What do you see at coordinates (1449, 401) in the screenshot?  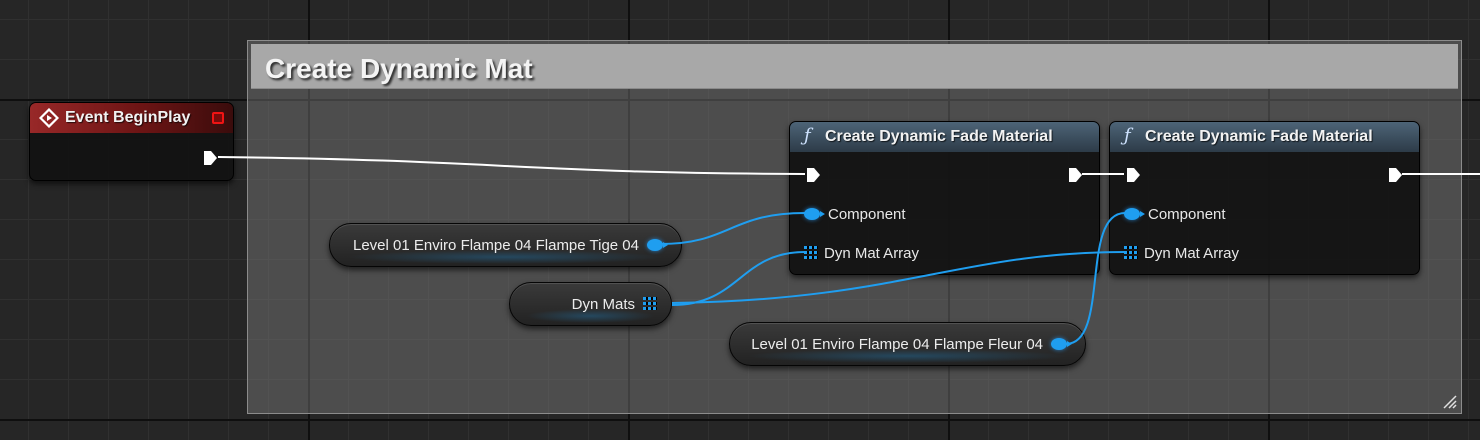 I see `resize-grip-icon` at bounding box center [1449, 401].